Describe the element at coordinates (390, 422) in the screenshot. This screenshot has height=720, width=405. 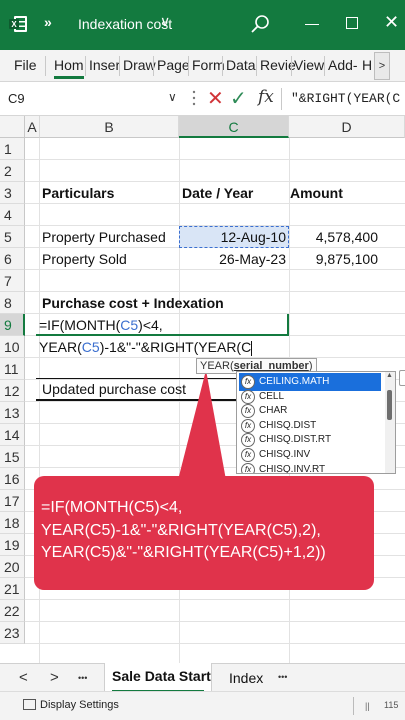
I see `autocomplete-scrollbar: ▲` at that location.